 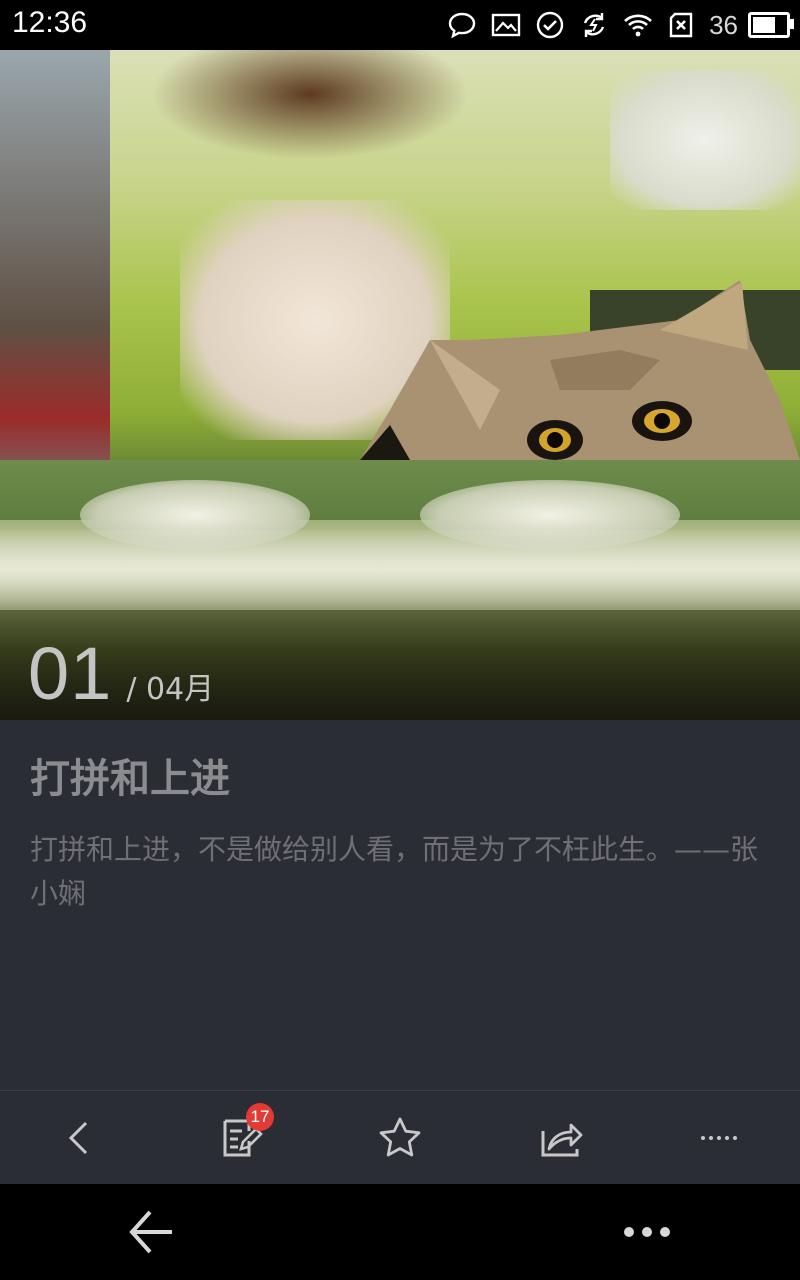 What do you see at coordinates (580, 370) in the screenshot?
I see `cat-illustration` at bounding box center [580, 370].